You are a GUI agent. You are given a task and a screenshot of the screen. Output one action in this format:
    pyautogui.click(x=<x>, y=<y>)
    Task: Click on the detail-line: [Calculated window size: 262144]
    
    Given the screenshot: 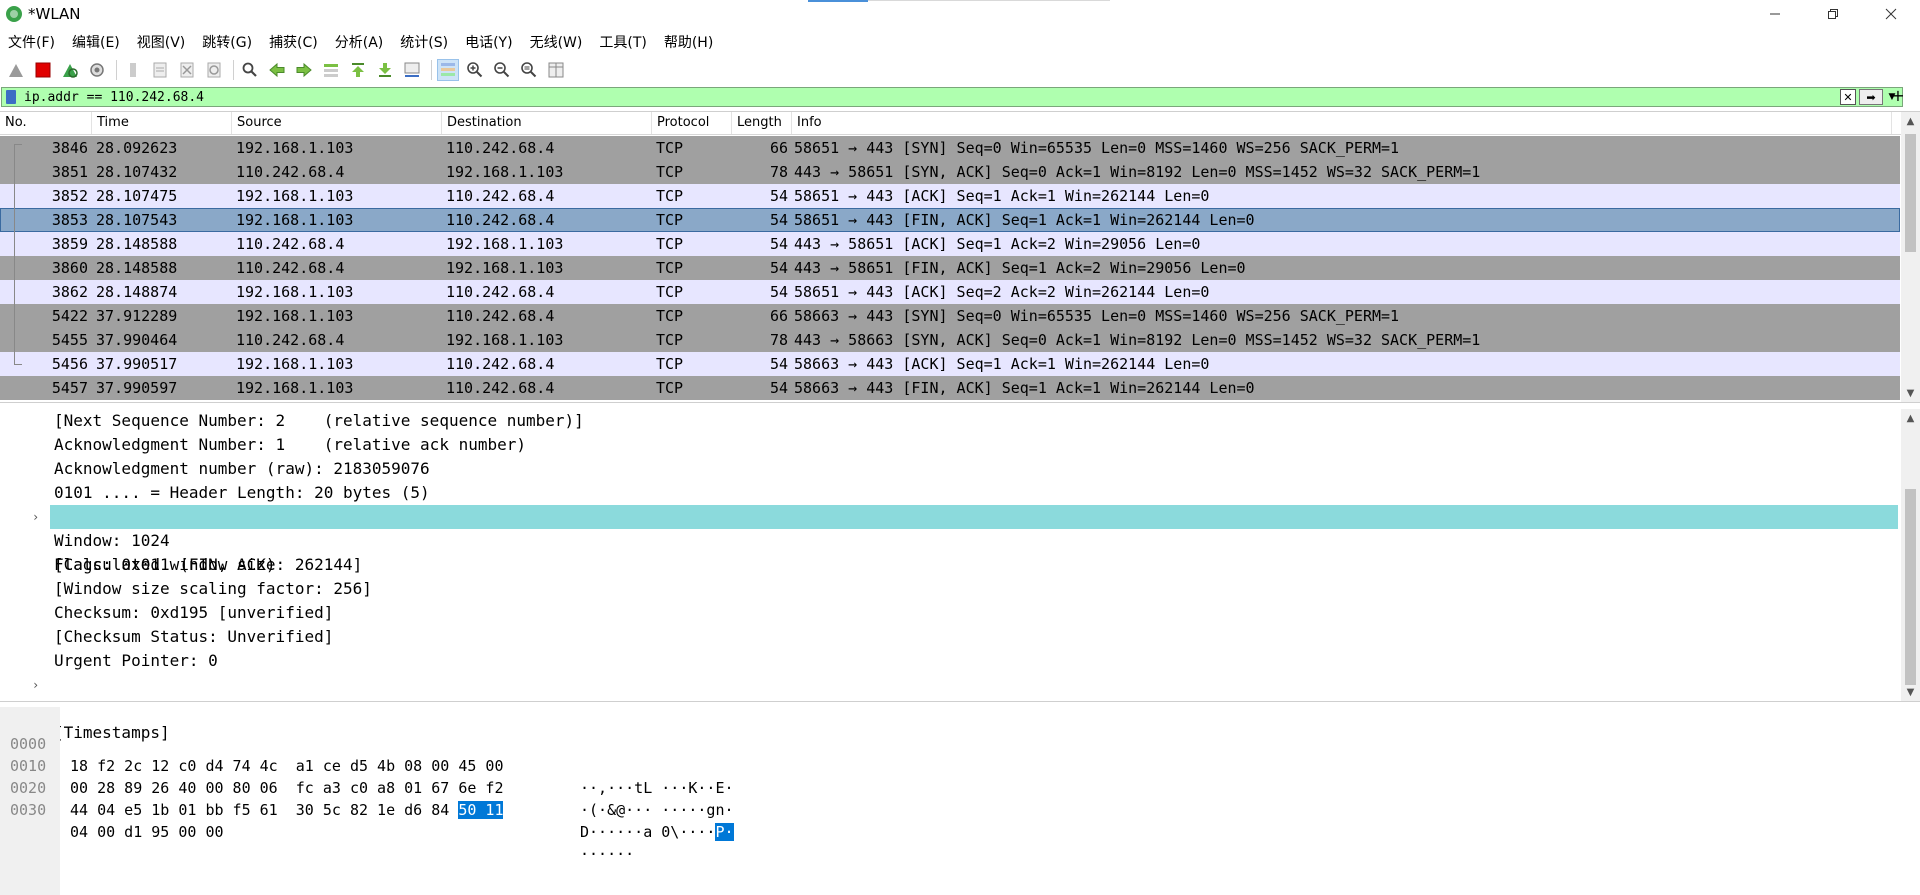 What is the action you would take?
    pyautogui.click(x=950, y=565)
    